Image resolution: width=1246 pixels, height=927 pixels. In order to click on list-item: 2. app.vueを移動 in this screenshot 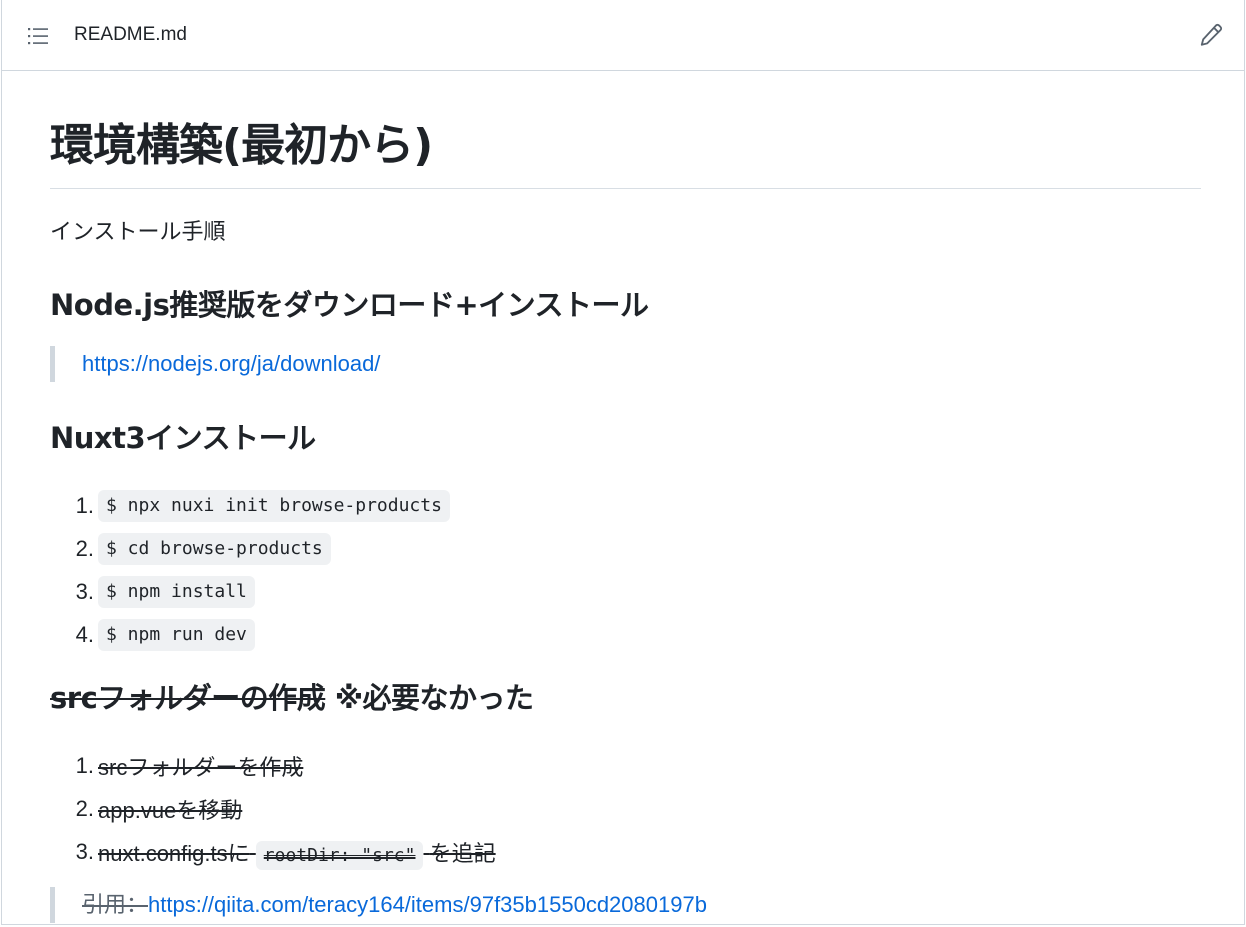, I will do `click(159, 809)`.